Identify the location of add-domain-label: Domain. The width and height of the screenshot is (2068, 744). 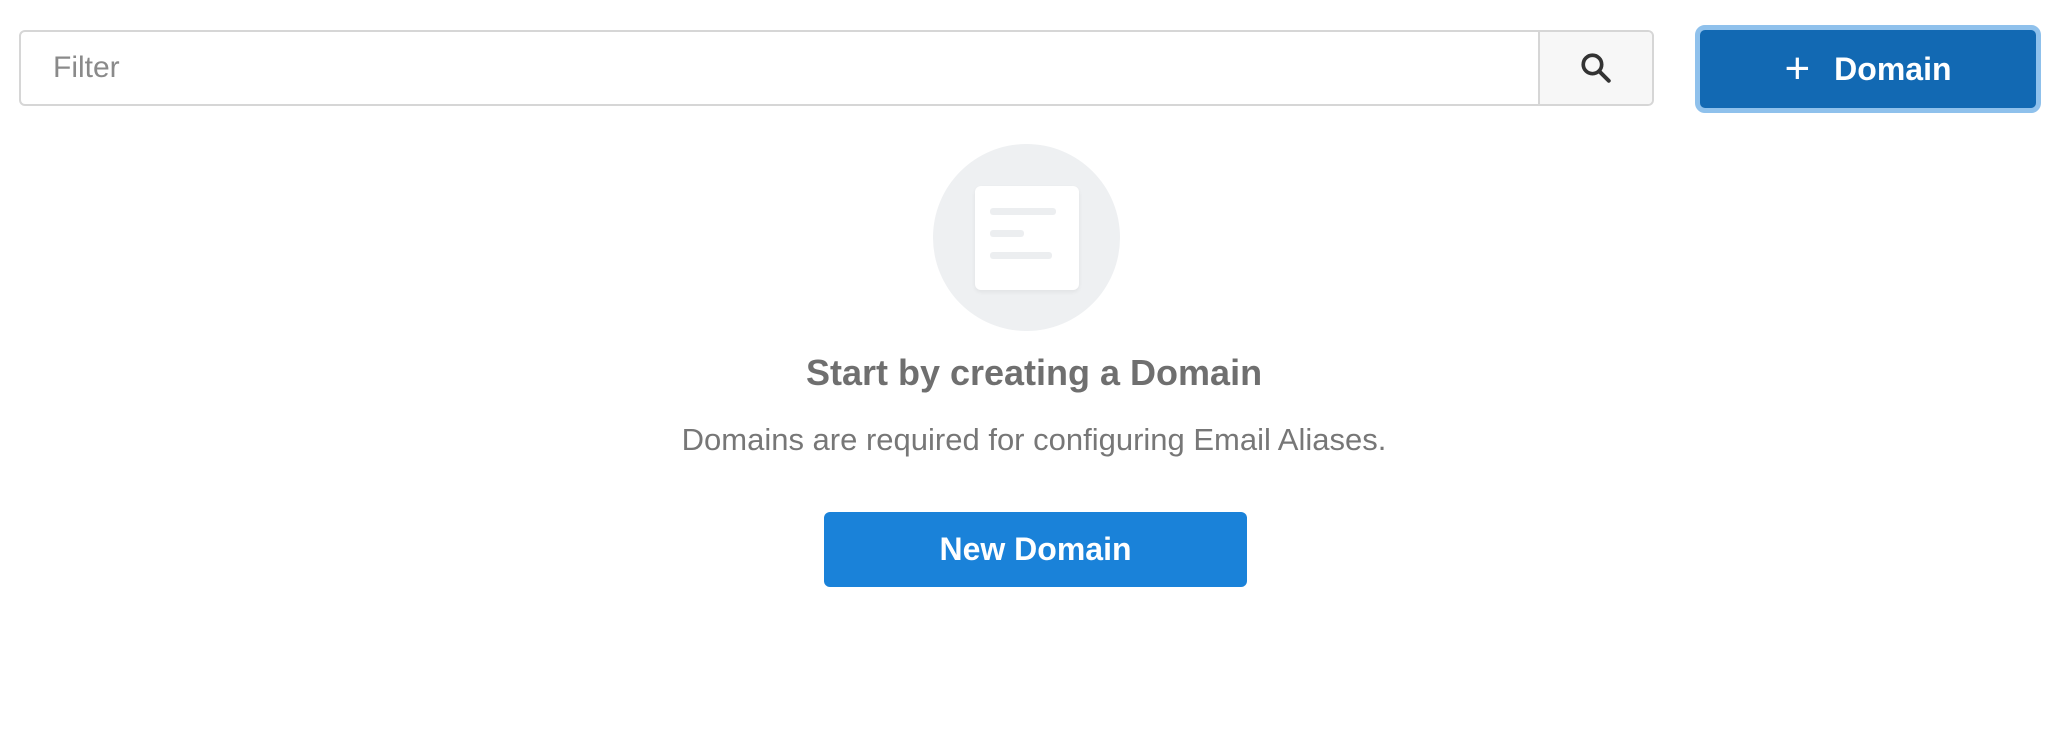
(1893, 68).